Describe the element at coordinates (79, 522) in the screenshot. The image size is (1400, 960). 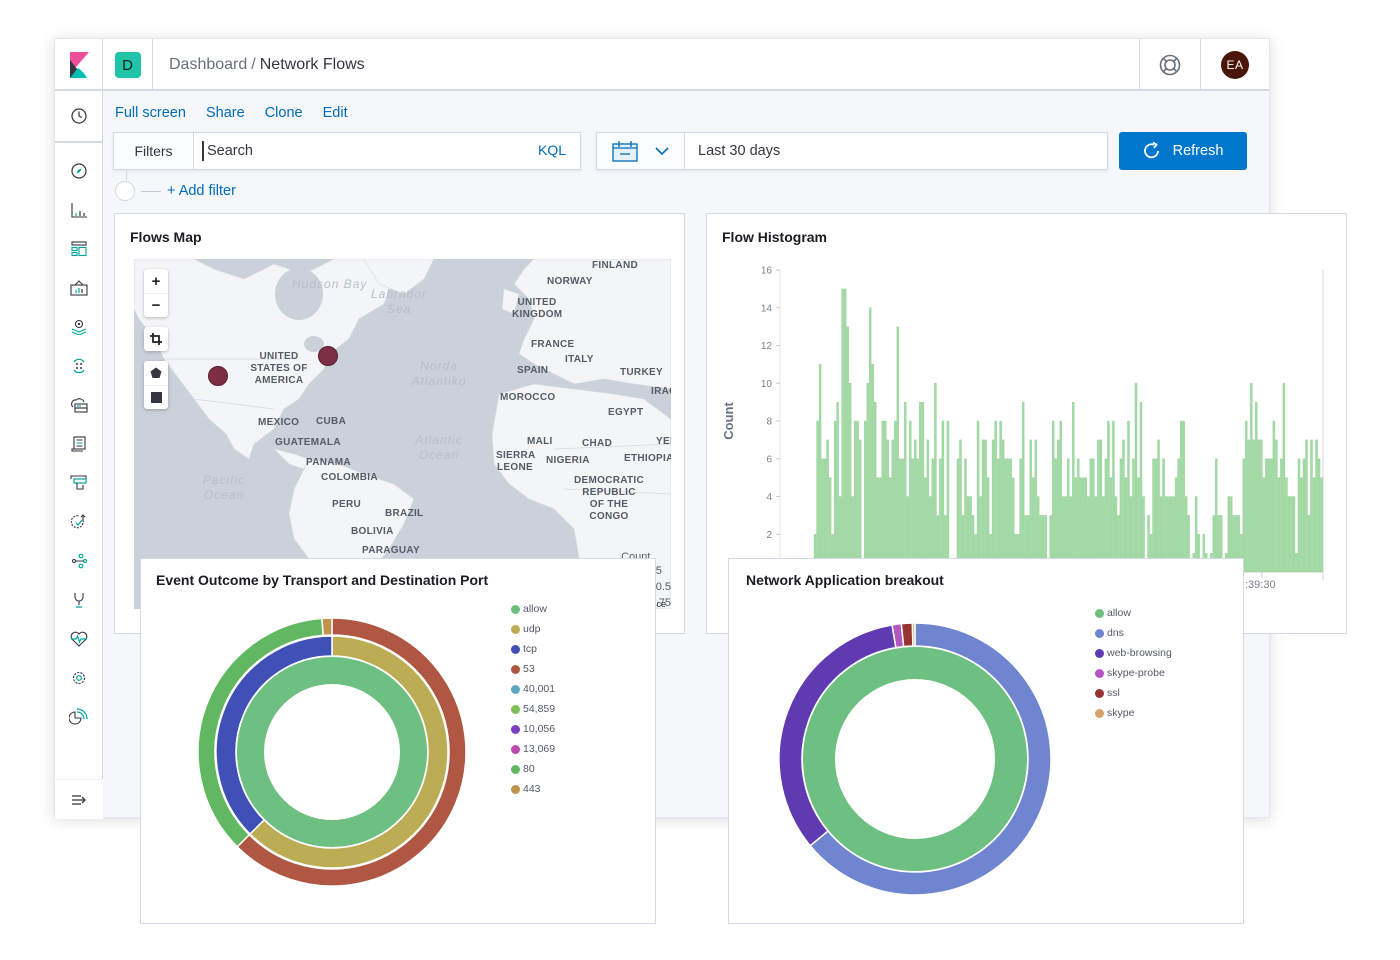
I see `nav-uptime` at that location.